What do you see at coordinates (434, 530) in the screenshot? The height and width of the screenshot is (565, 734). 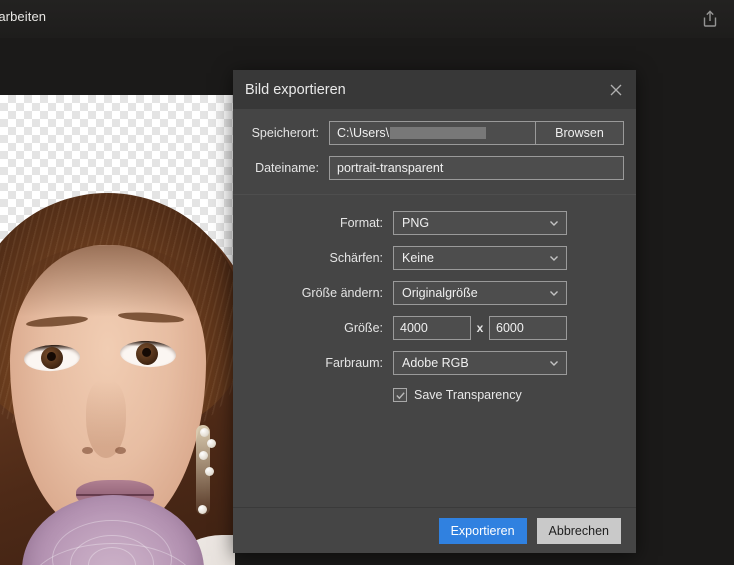 I see `dialog-footer: Exportieren Abbrechen` at bounding box center [434, 530].